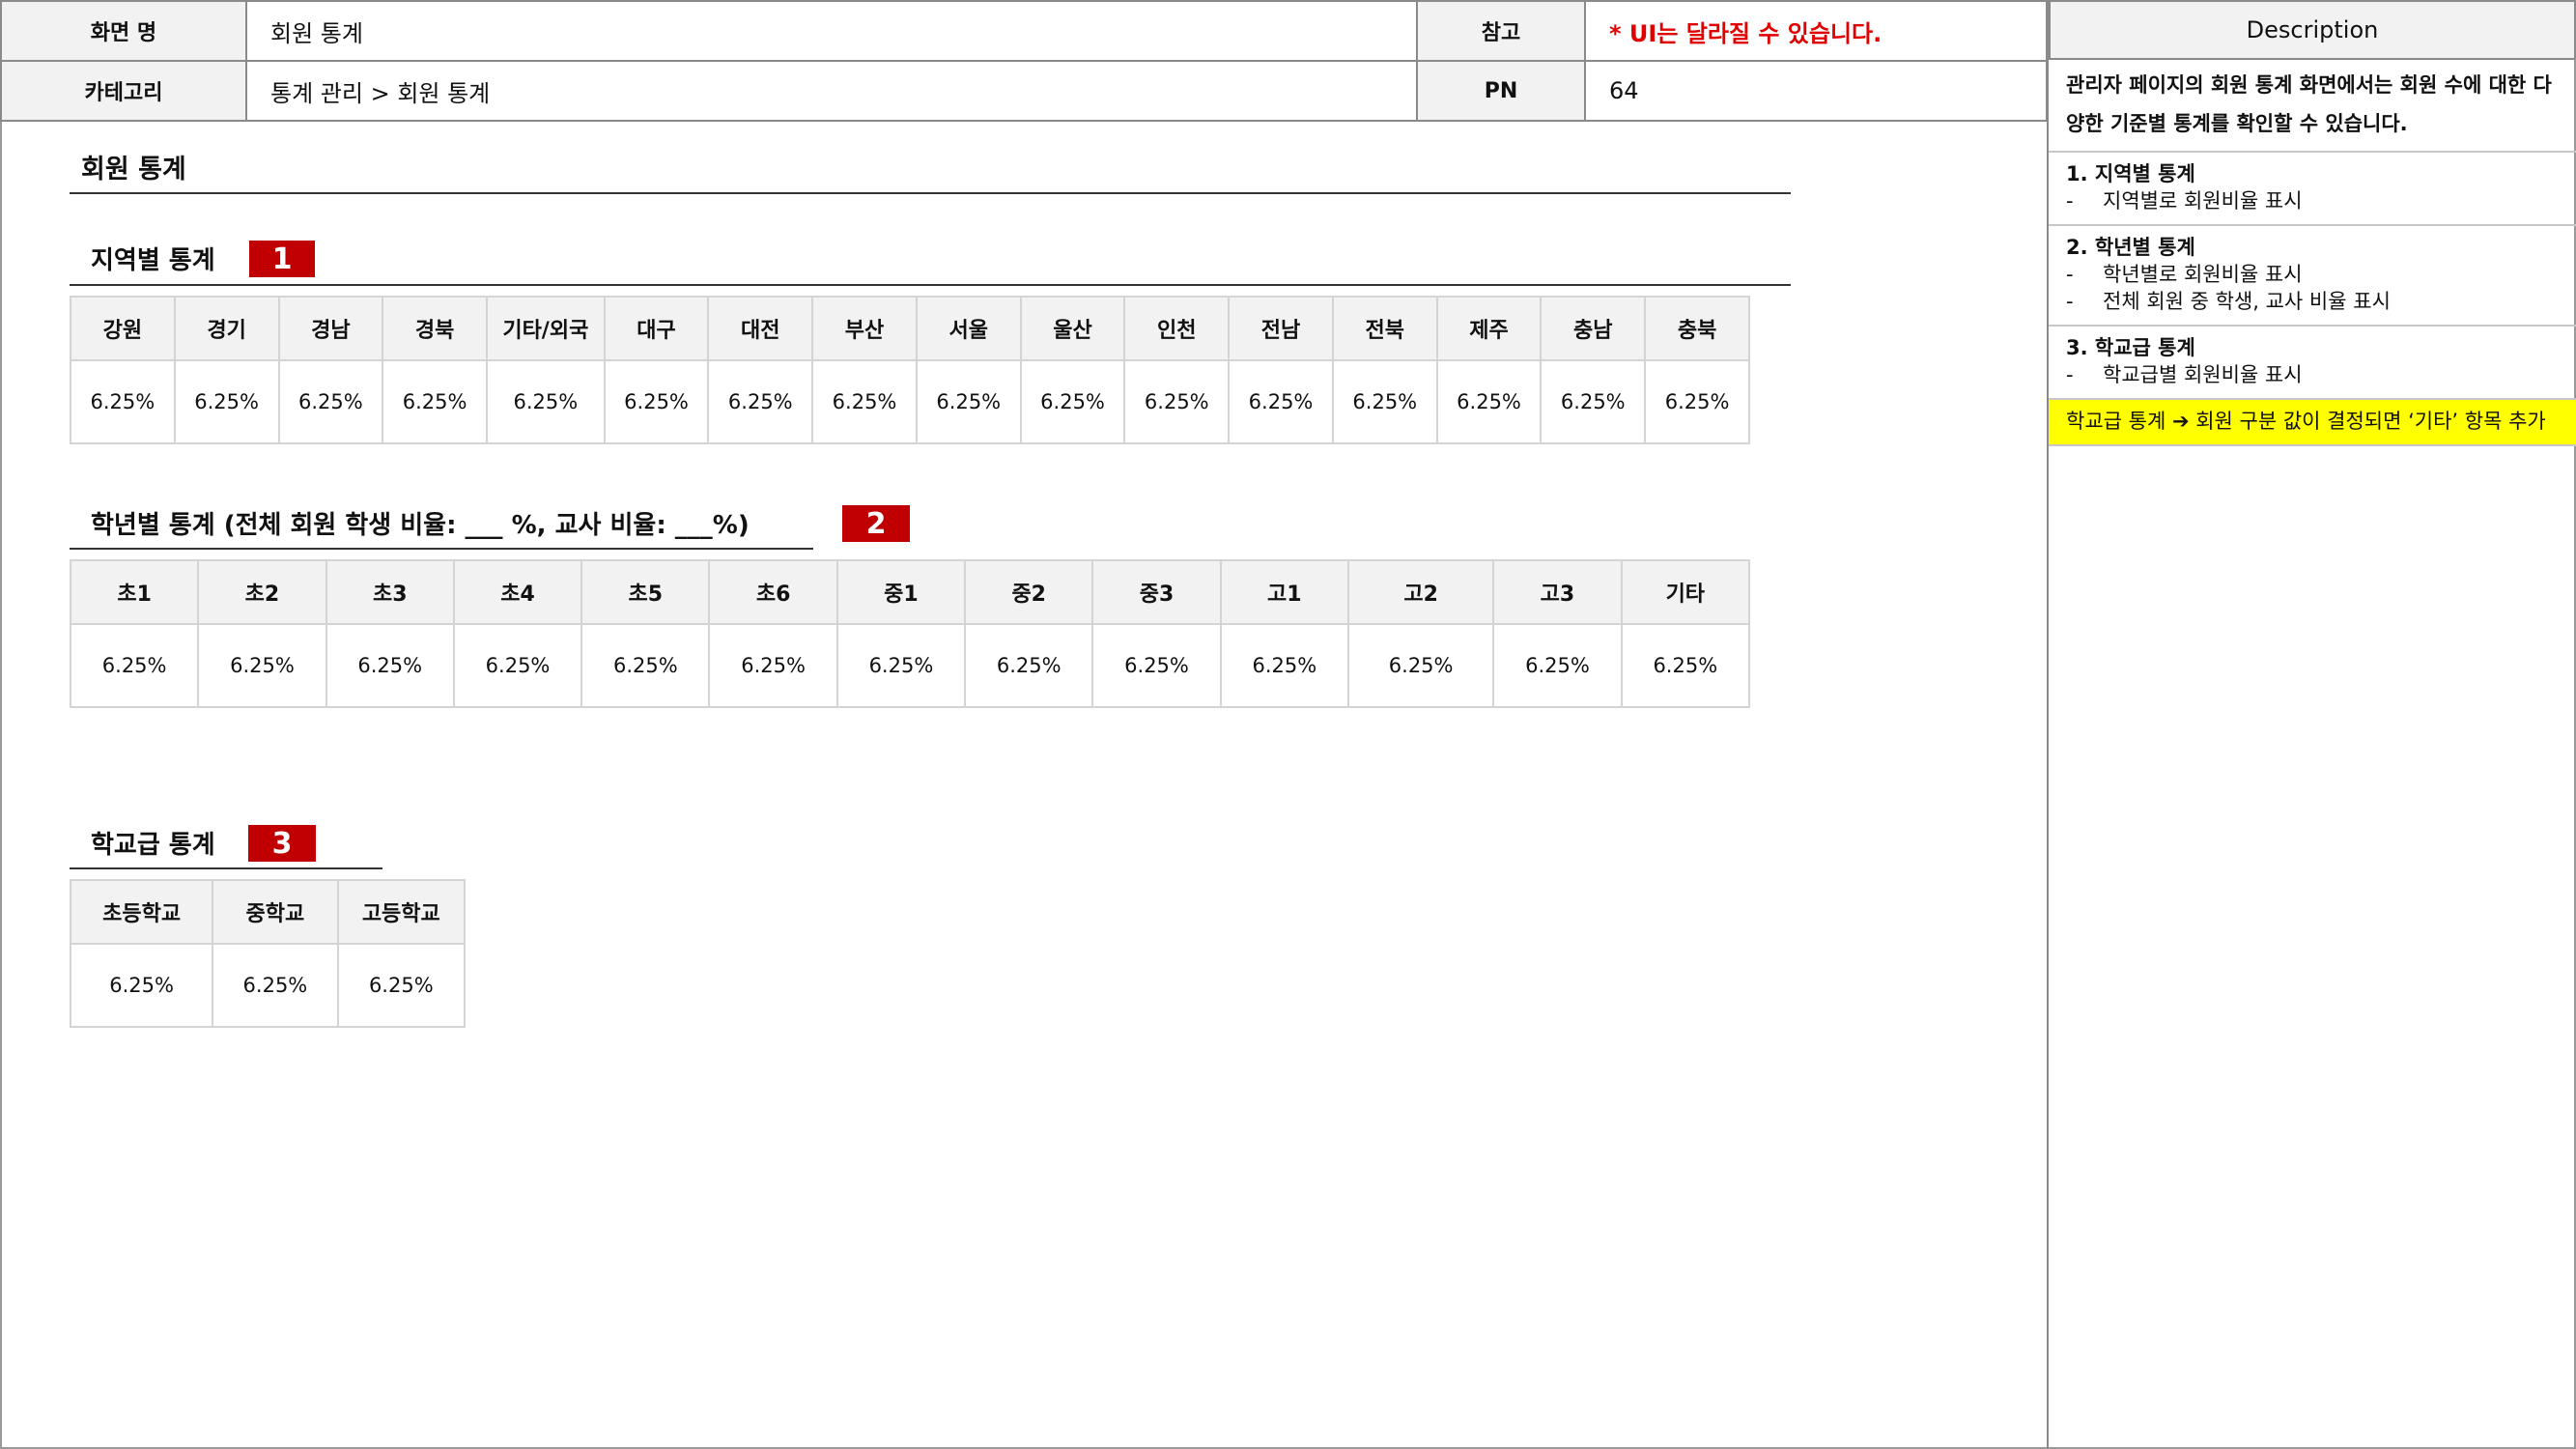 The image size is (2576, 1449). I want to click on region-column-header: 충북, so click(1697, 328).